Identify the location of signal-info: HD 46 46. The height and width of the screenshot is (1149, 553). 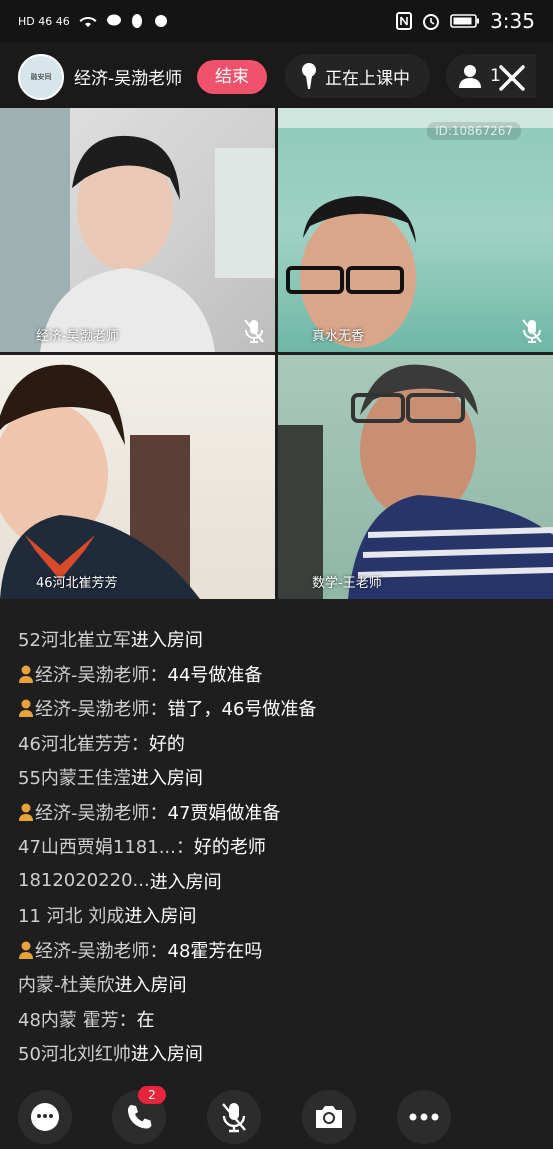
(44, 21).